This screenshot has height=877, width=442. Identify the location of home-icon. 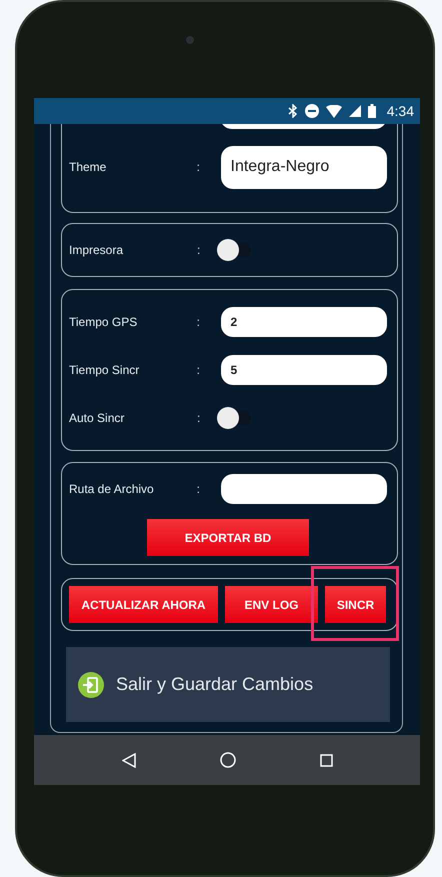
(228, 760).